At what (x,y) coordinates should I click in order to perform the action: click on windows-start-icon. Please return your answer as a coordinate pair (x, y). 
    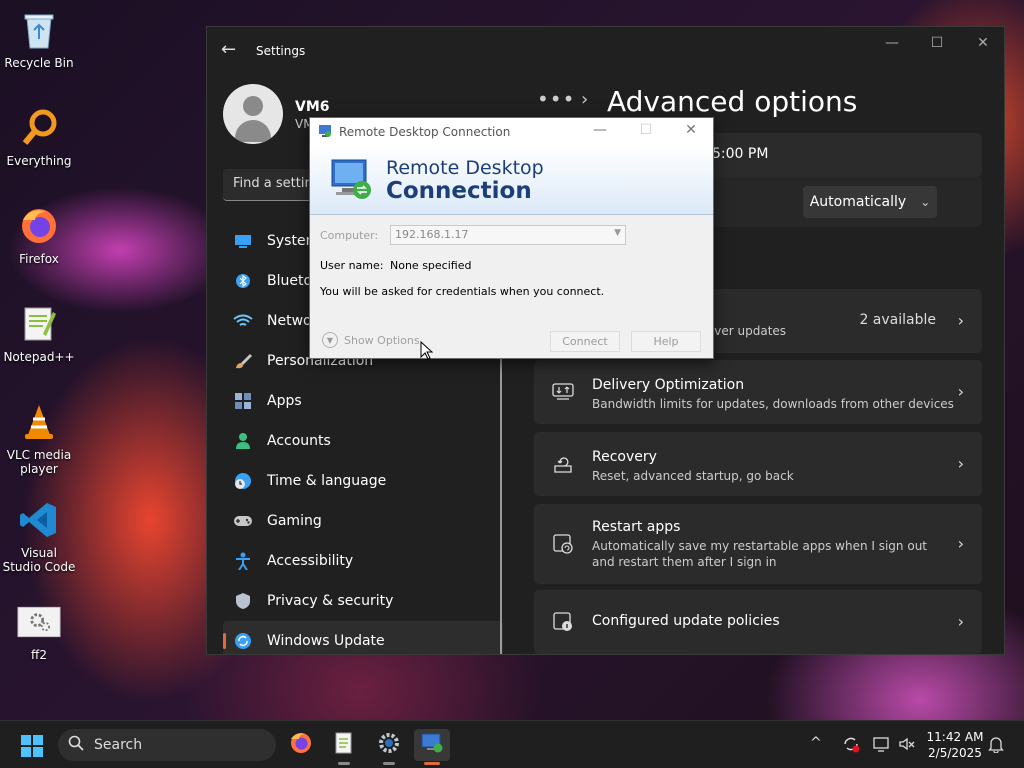
    Looking at the image, I should click on (32, 746).